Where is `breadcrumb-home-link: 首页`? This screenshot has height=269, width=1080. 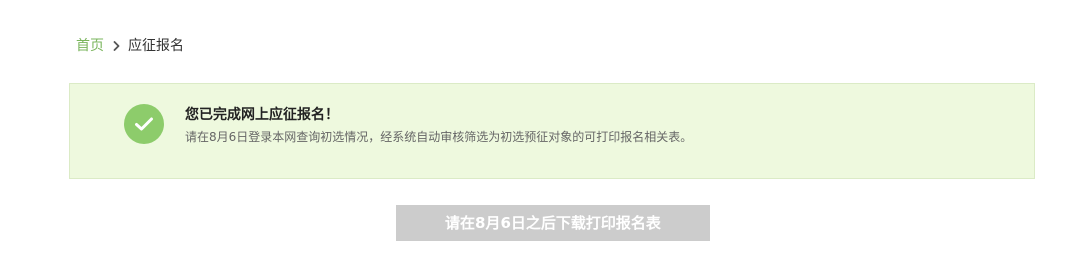 breadcrumb-home-link: 首页 is located at coordinates (90, 46).